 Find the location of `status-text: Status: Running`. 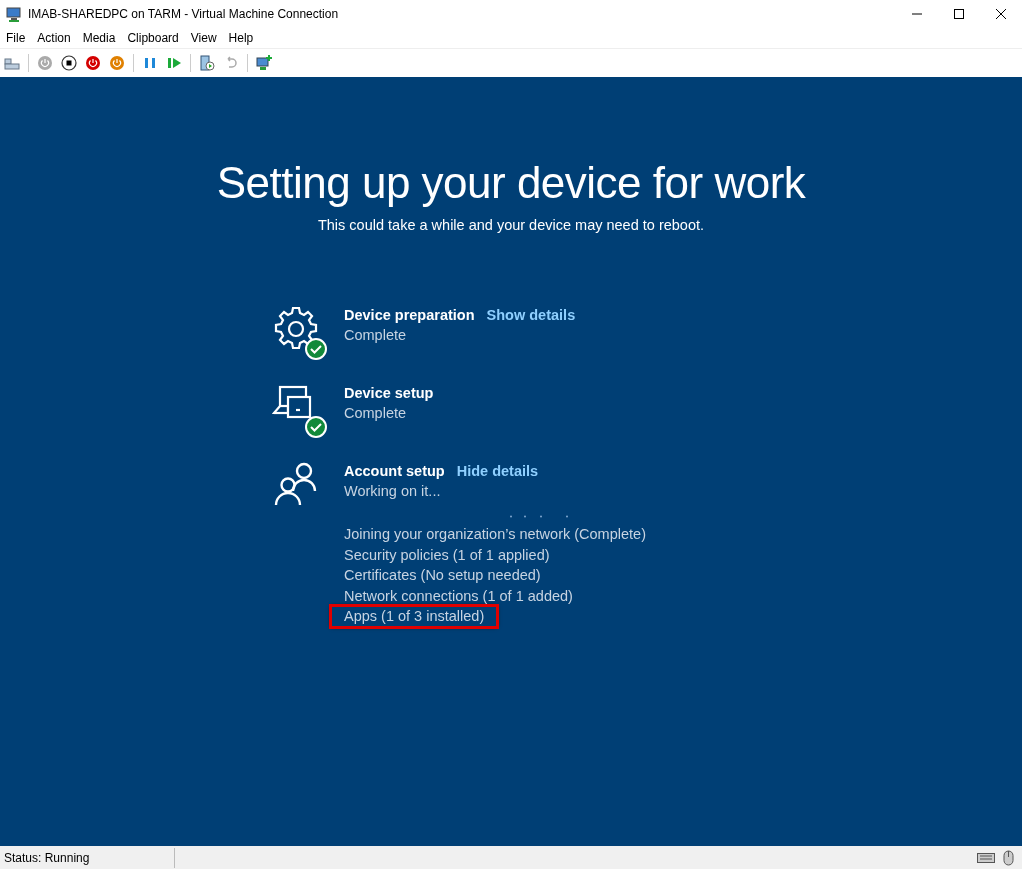

status-text: Status: Running is located at coordinates (87, 858).